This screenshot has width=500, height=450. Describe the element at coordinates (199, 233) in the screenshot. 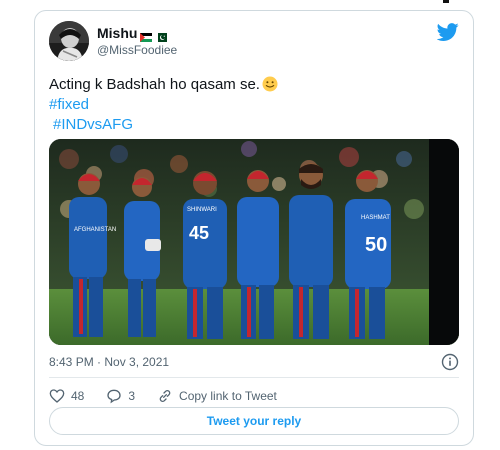

I see `jersey-number-45: 45` at that location.